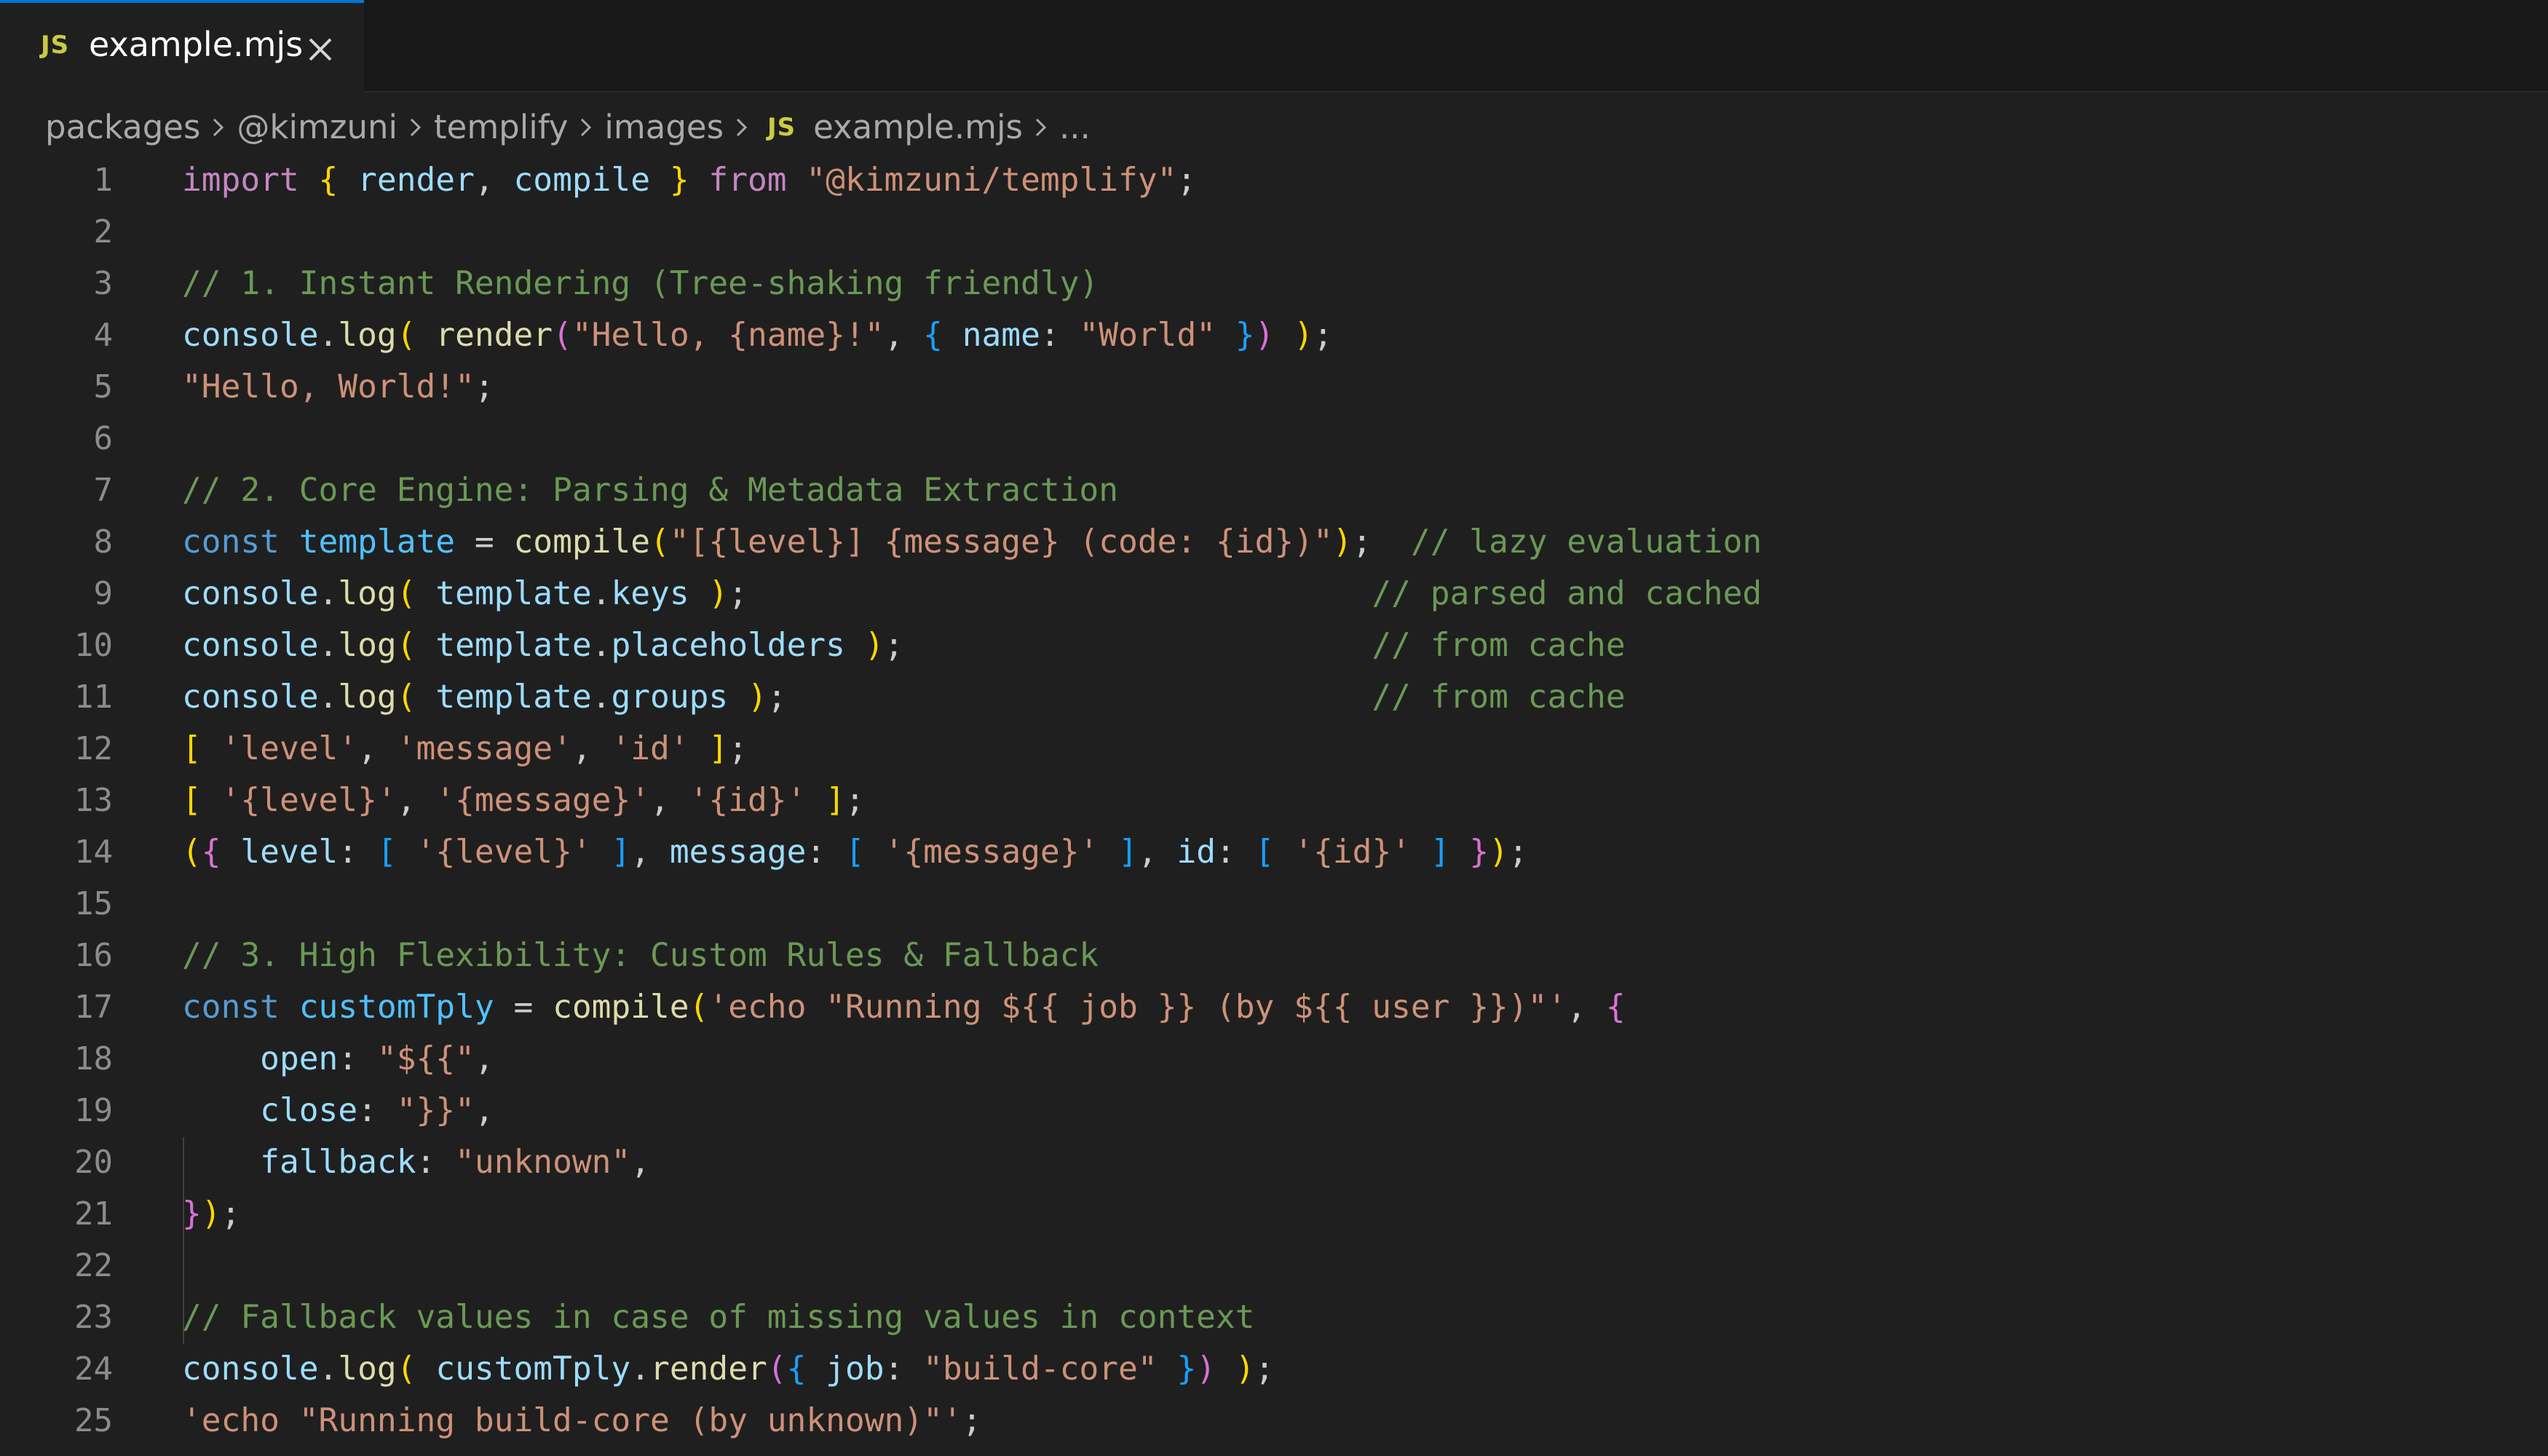  Describe the element at coordinates (406, 1369) in the screenshot. I see `code-token: (` at that location.